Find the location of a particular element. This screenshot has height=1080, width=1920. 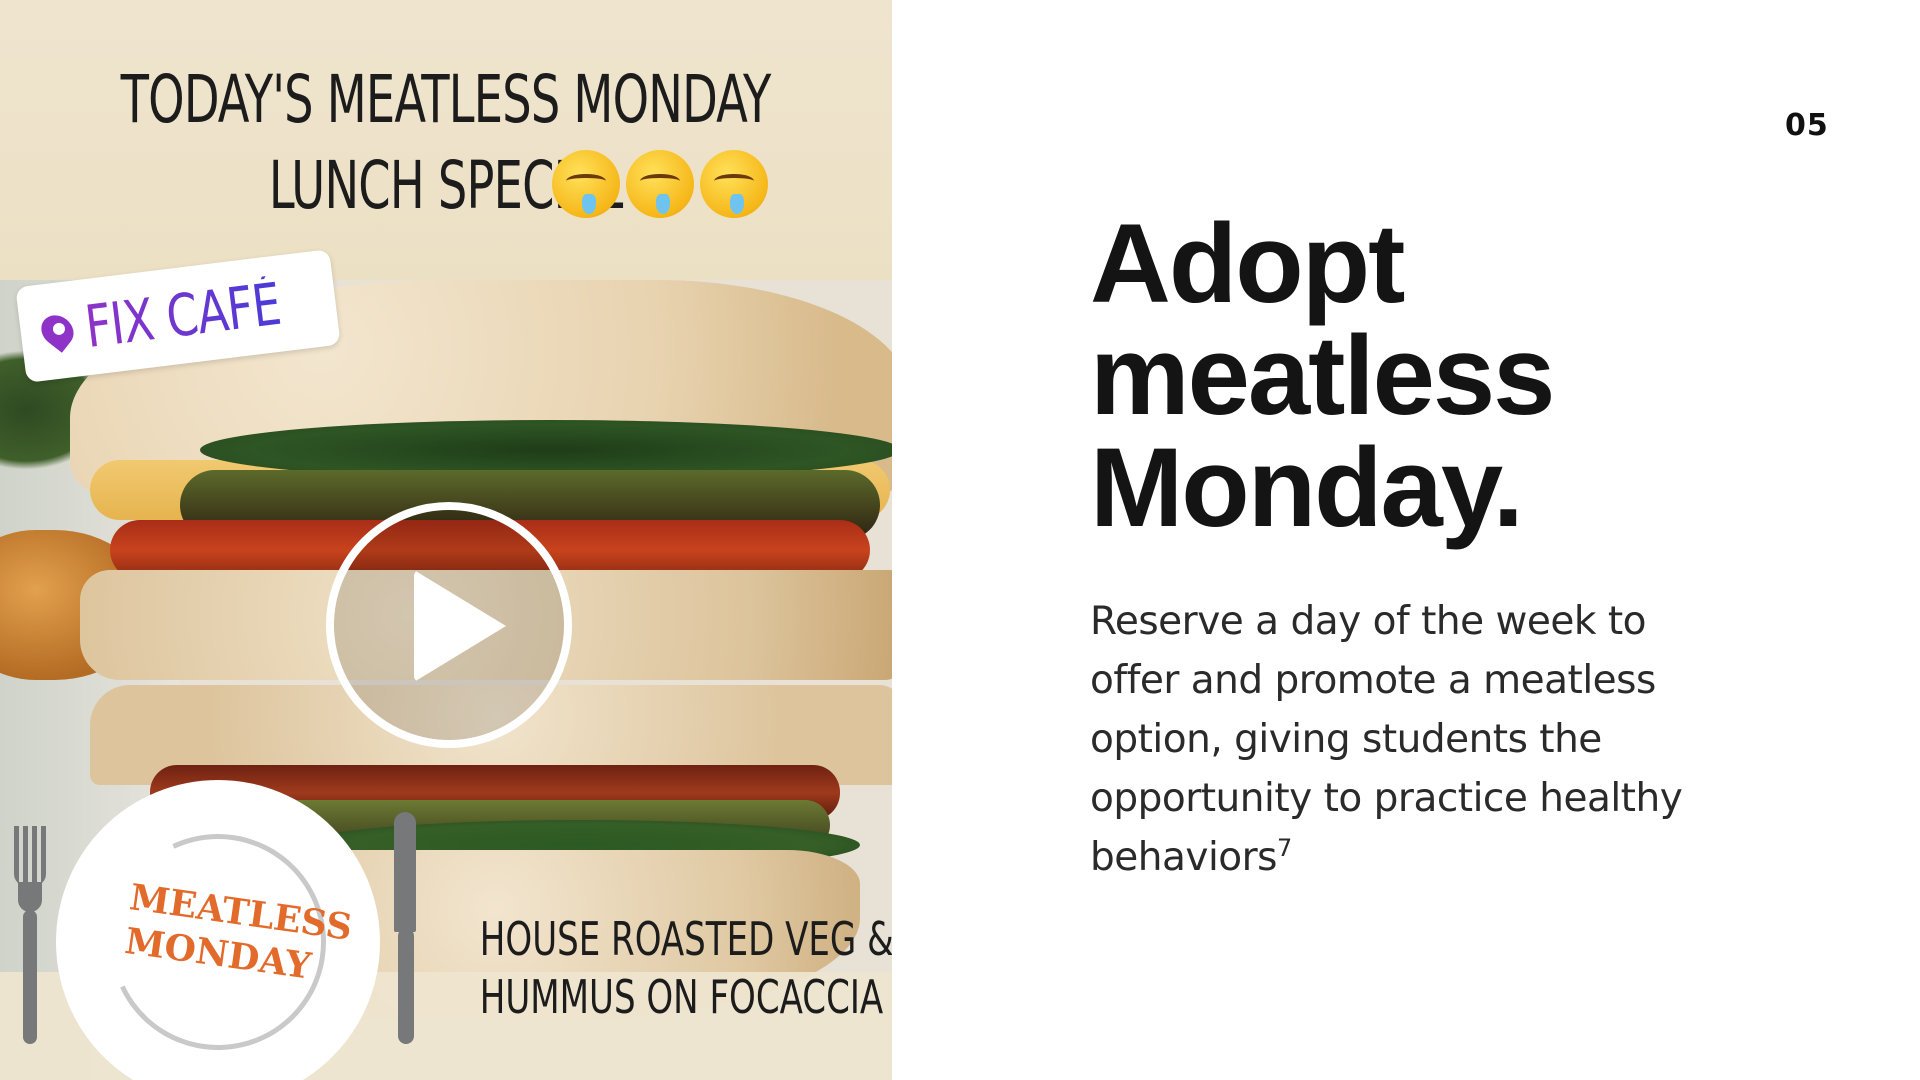

title-line-1: Adopt is located at coordinates (1247, 263).